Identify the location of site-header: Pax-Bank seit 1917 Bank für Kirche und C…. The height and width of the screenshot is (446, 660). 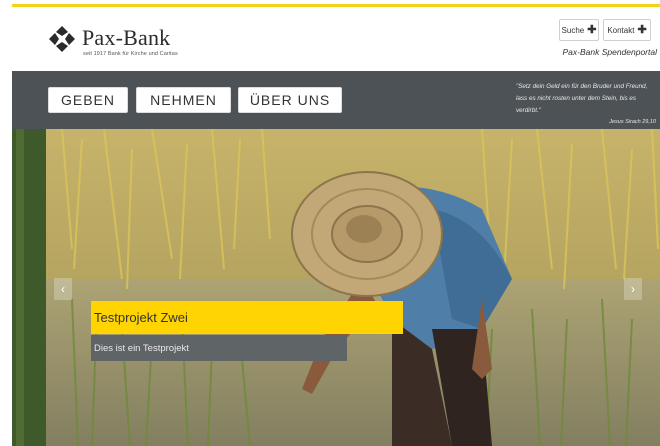
(336, 39).